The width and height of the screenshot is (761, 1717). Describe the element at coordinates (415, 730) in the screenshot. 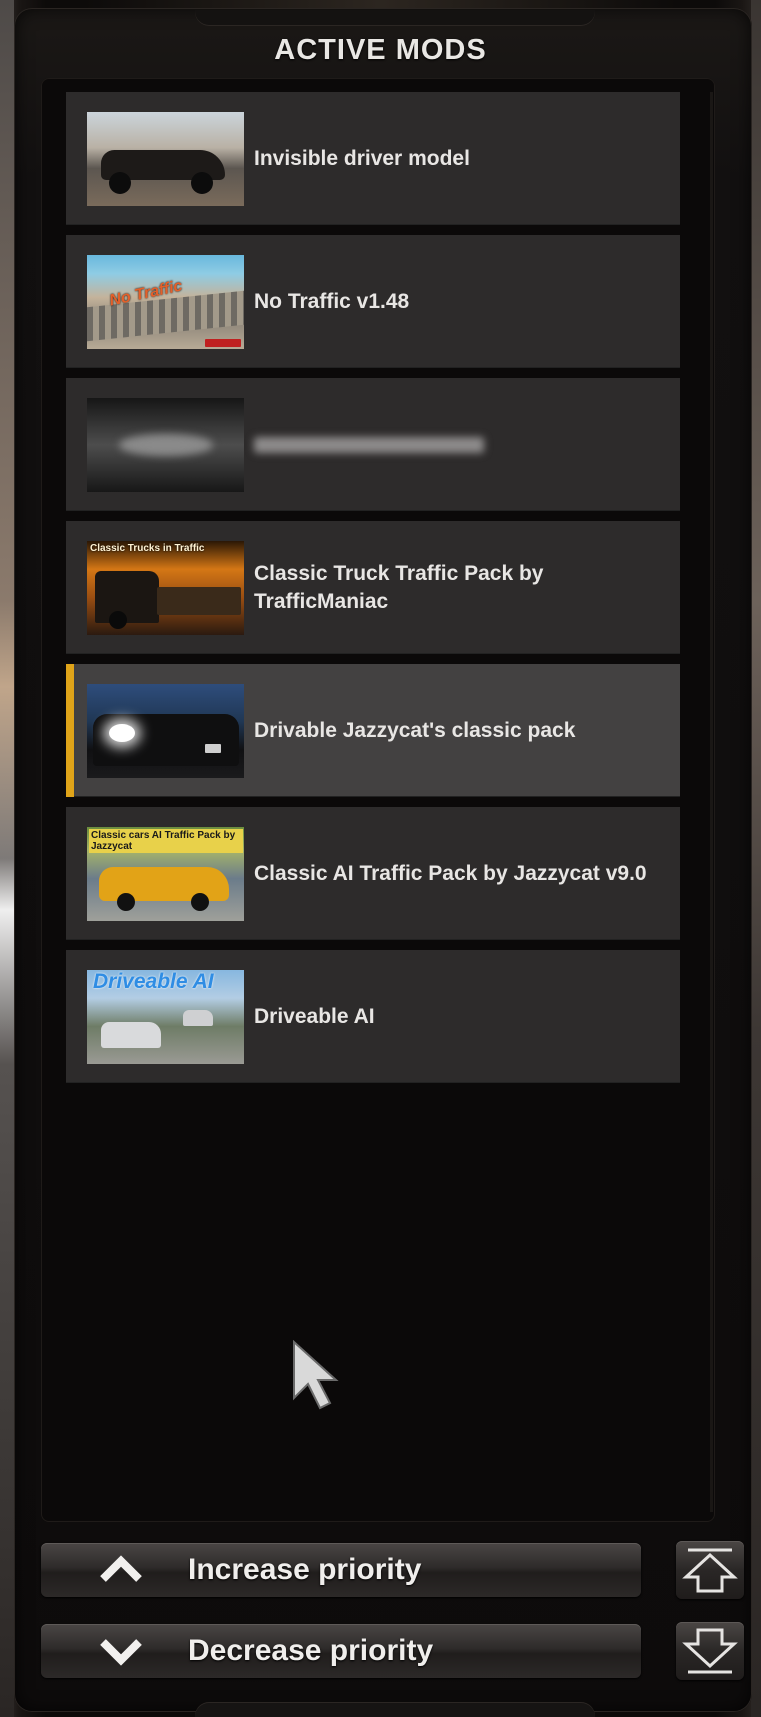

I see `mod-name: Drivable Jazzycat's classic pack` at that location.